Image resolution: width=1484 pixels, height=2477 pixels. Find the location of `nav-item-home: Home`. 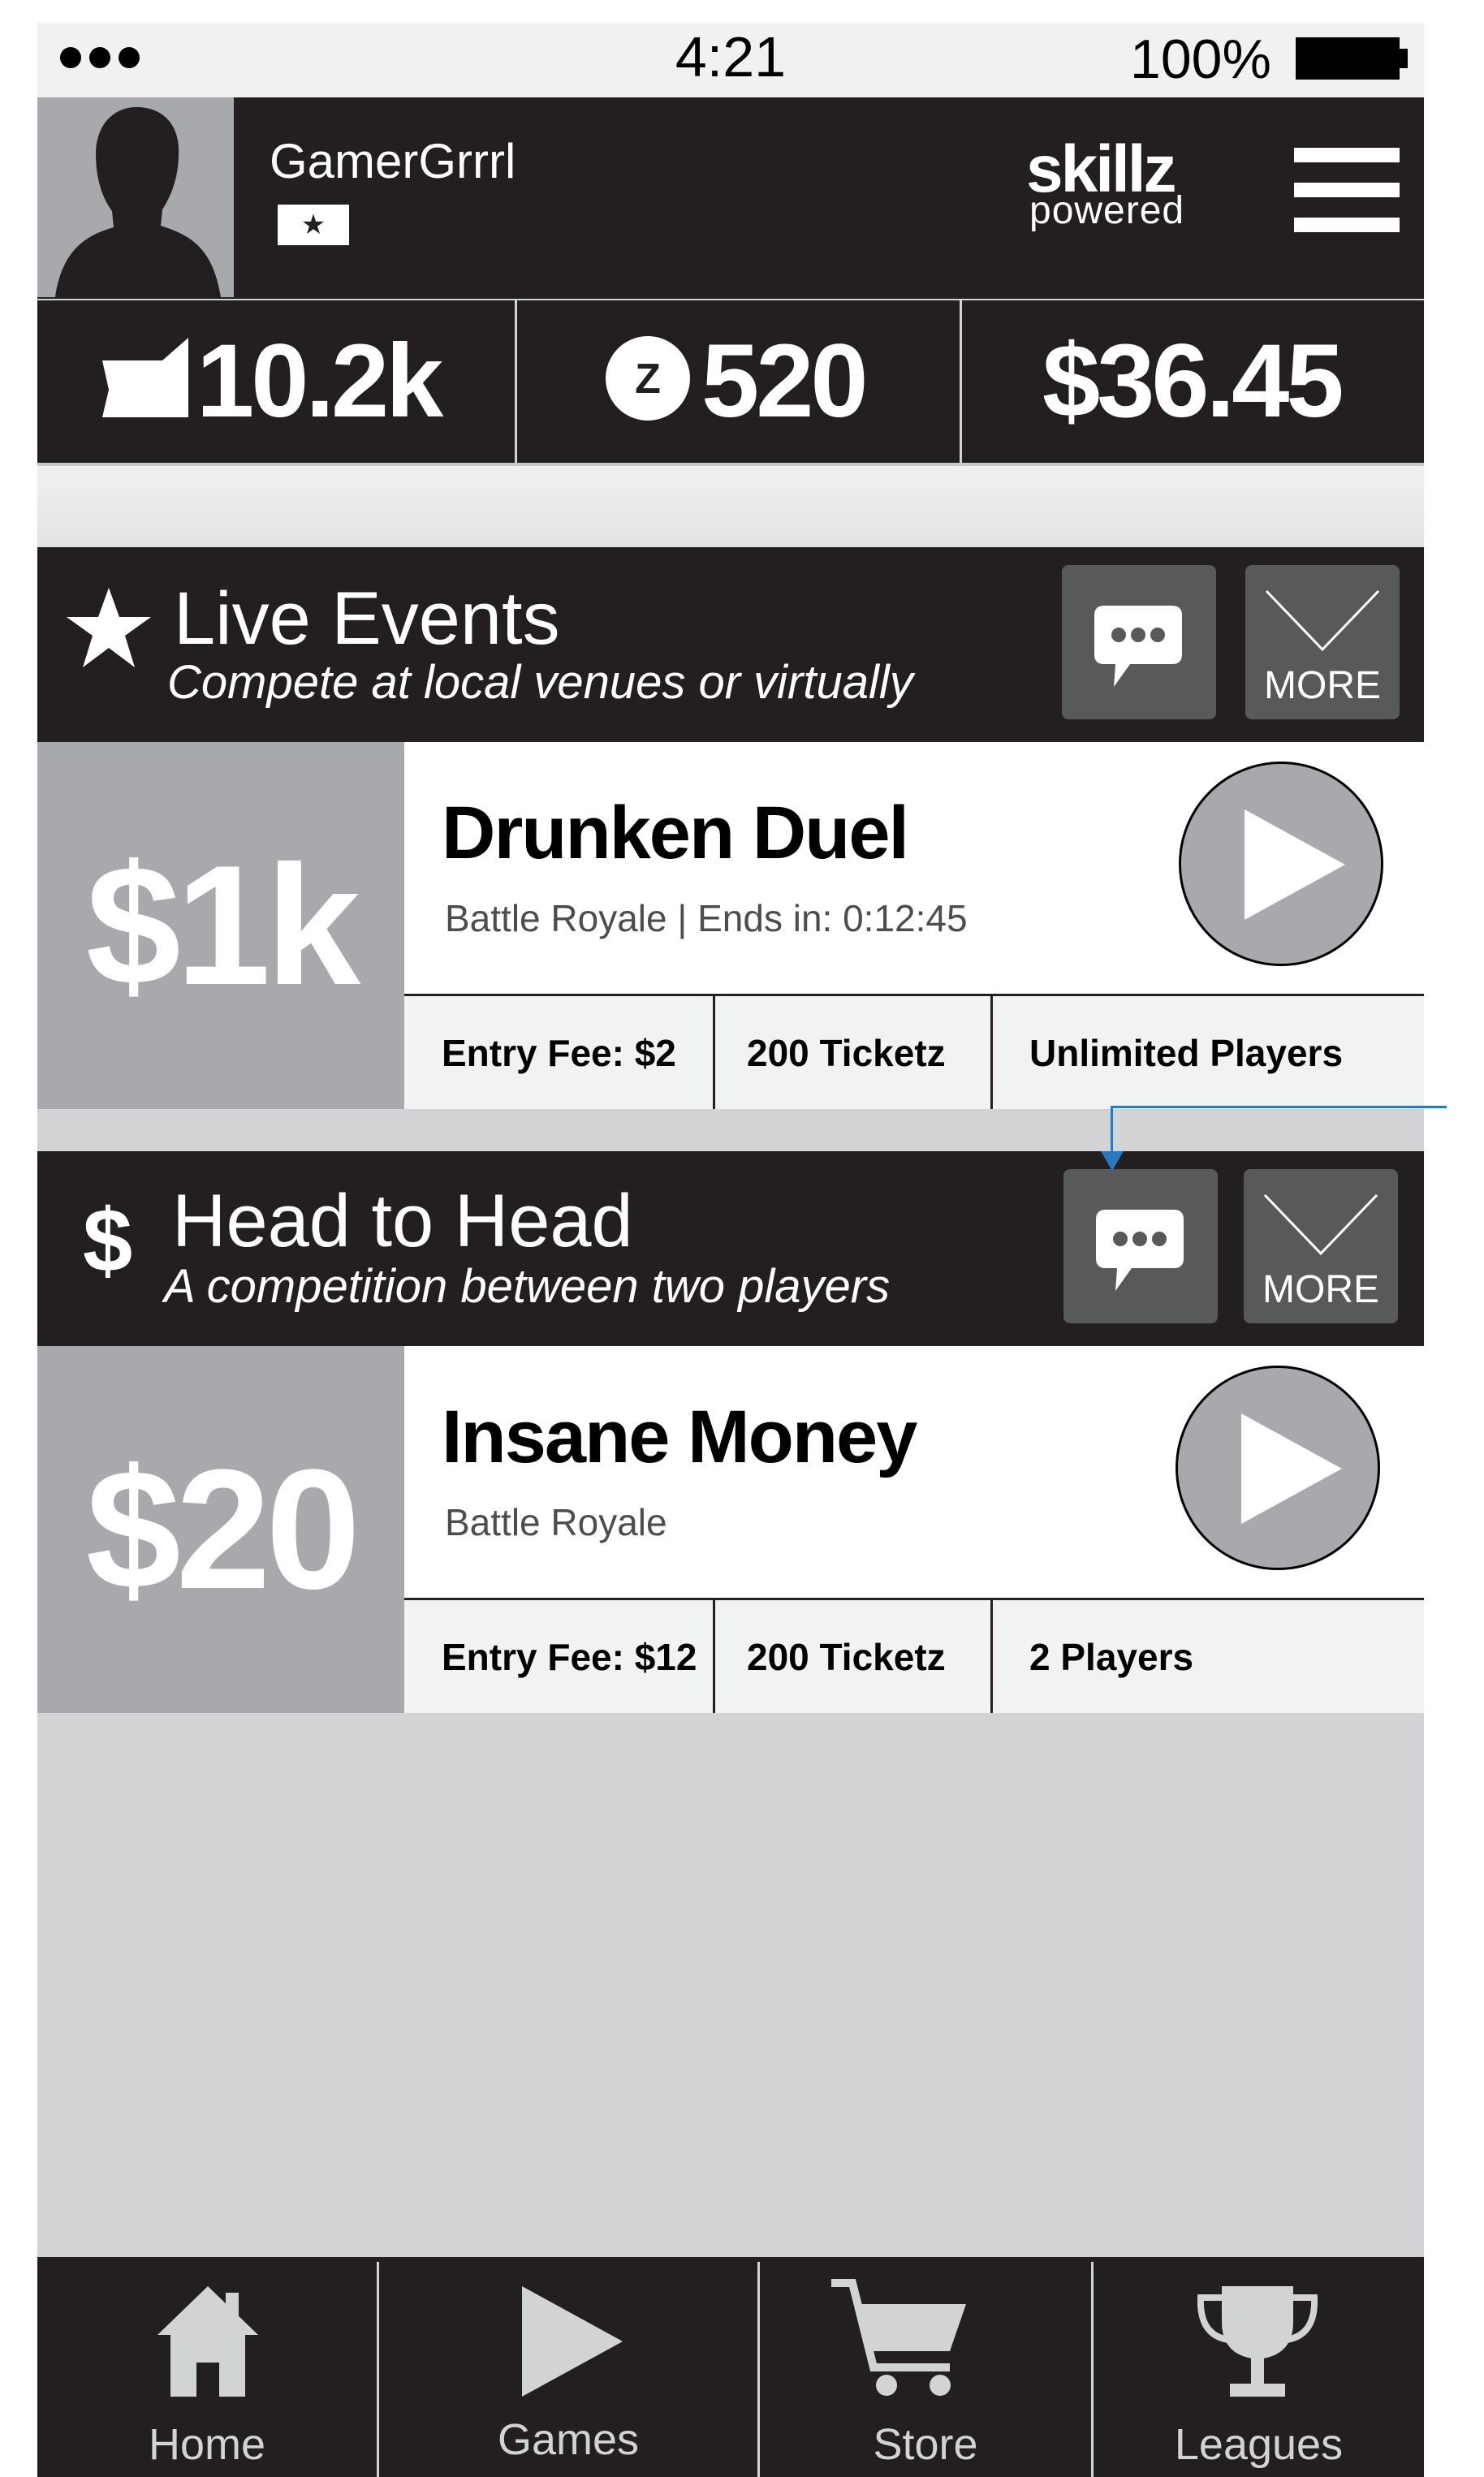

nav-item-home: Home is located at coordinates (207, 2367).